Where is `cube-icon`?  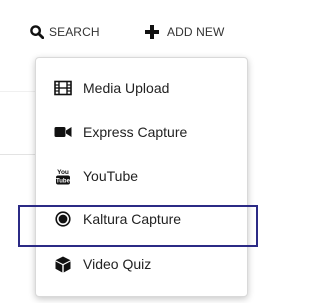 cube-icon is located at coordinates (63, 264).